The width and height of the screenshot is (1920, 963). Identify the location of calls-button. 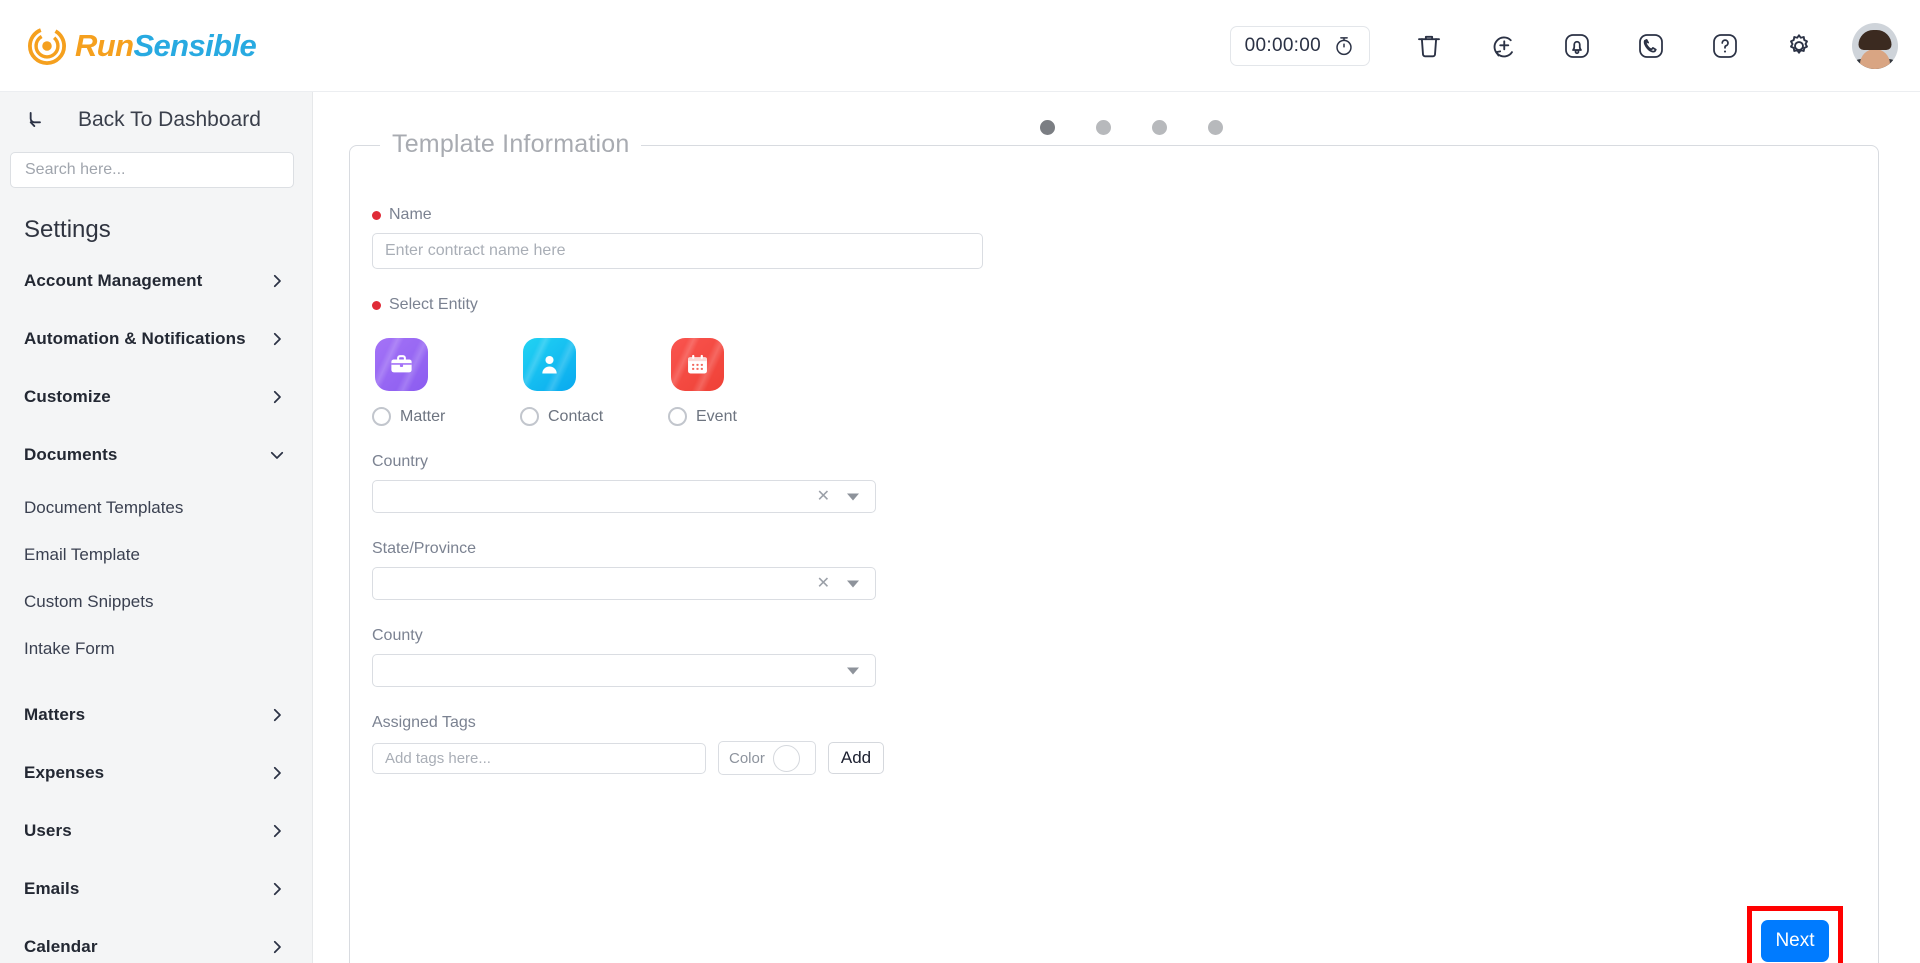
(1651, 46).